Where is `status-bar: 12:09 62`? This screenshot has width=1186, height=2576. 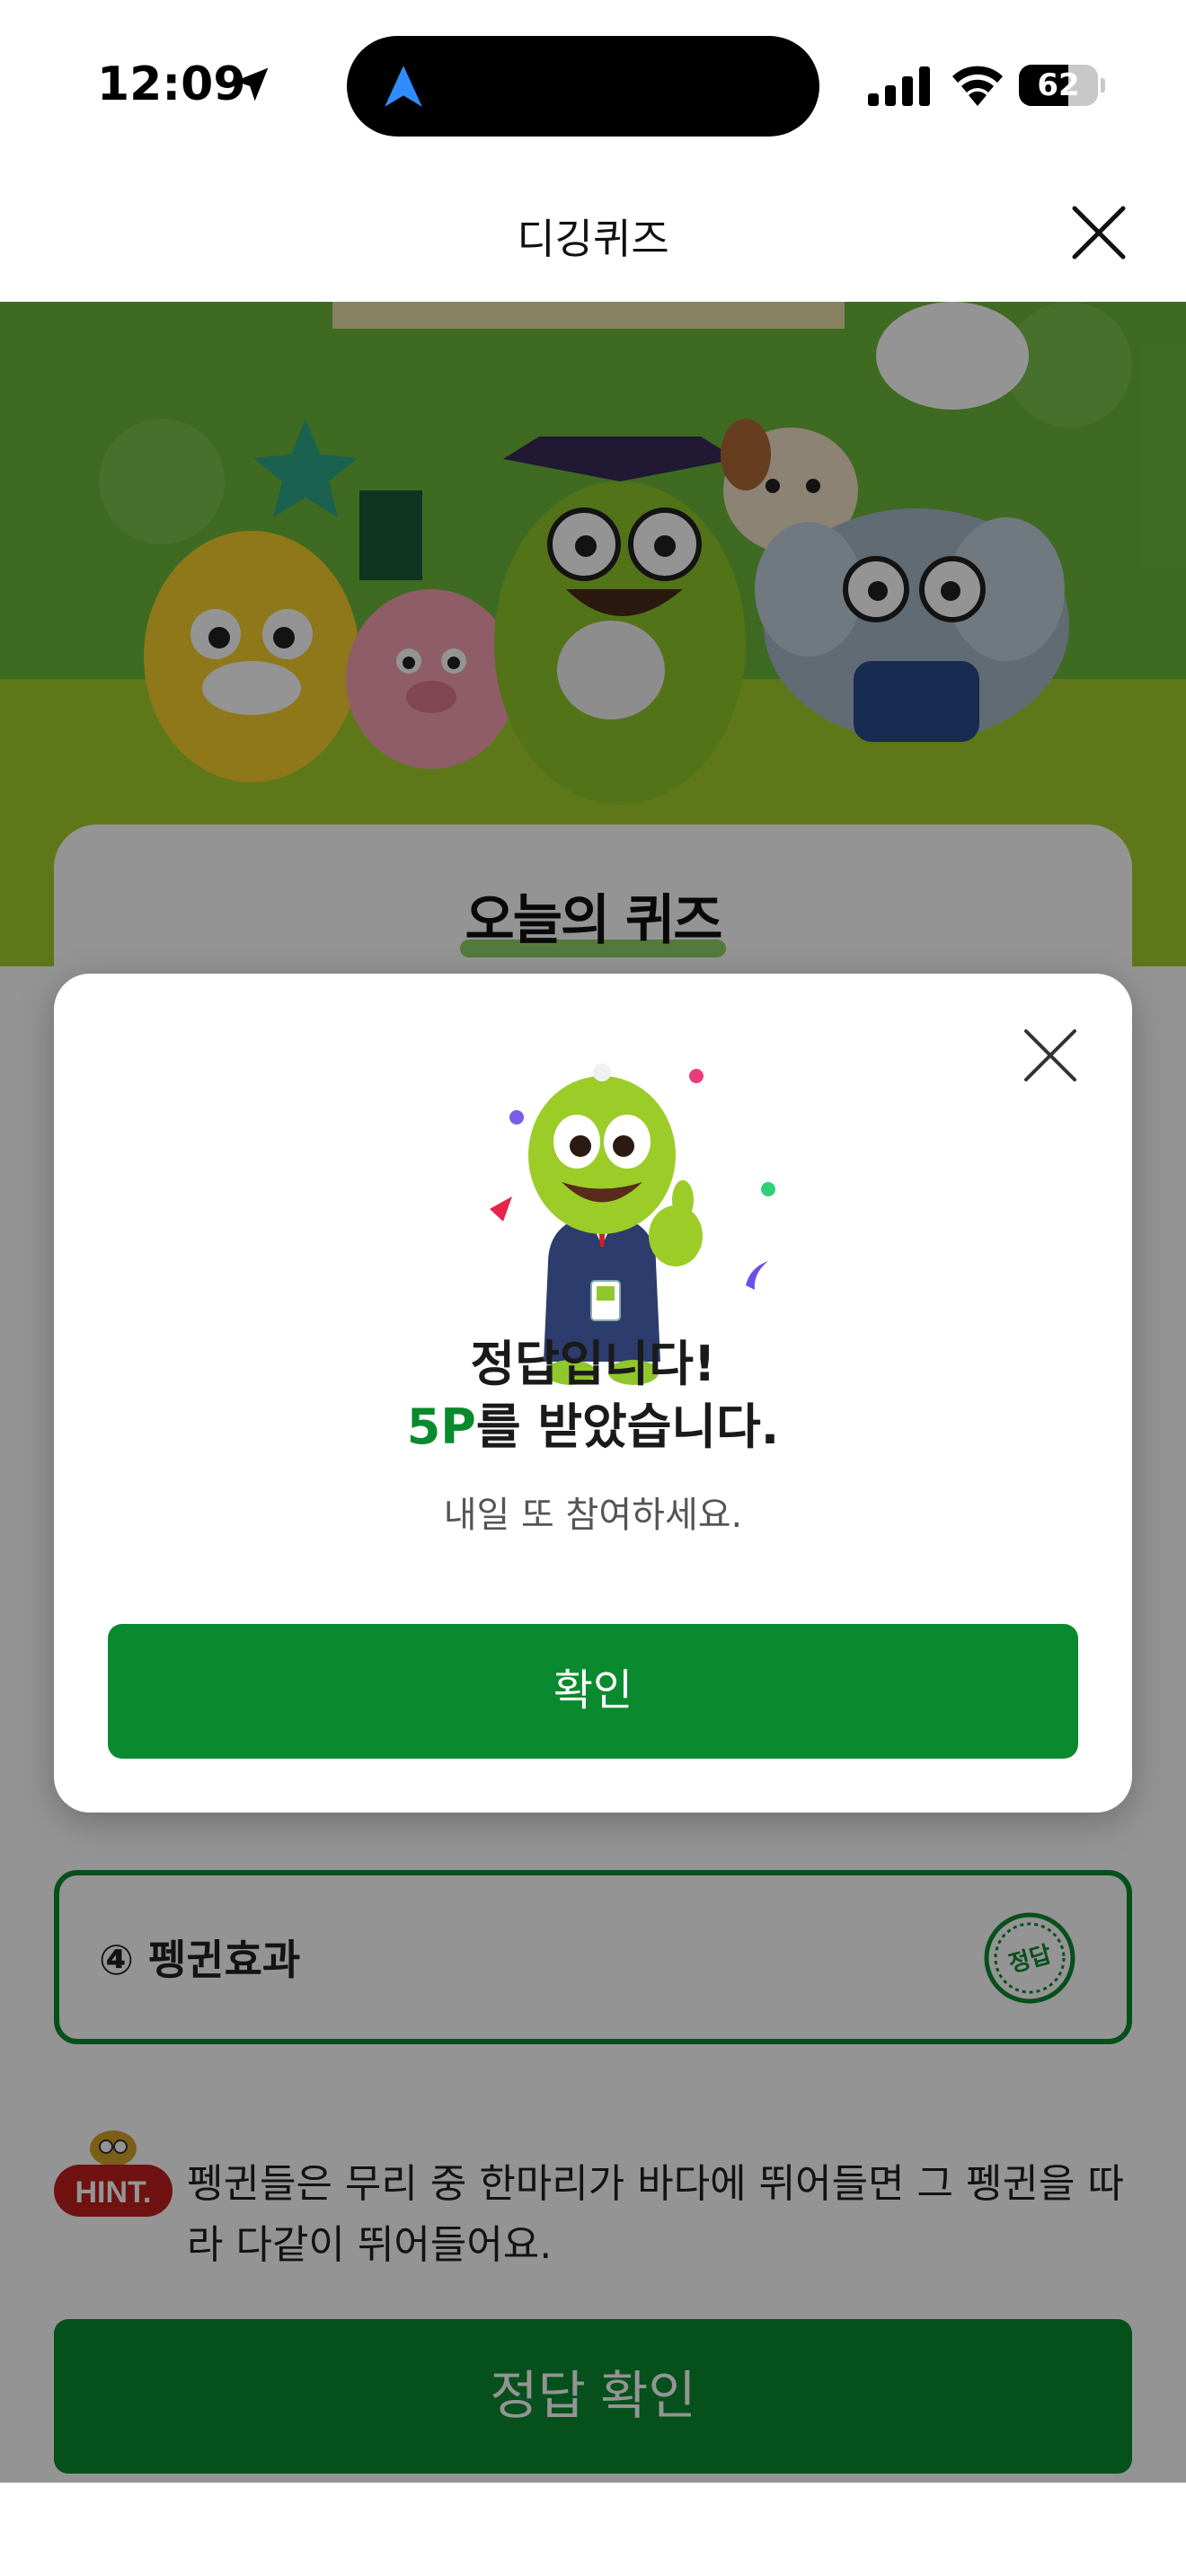
status-bar: 12:09 62 is located at coordinates (593, 85).